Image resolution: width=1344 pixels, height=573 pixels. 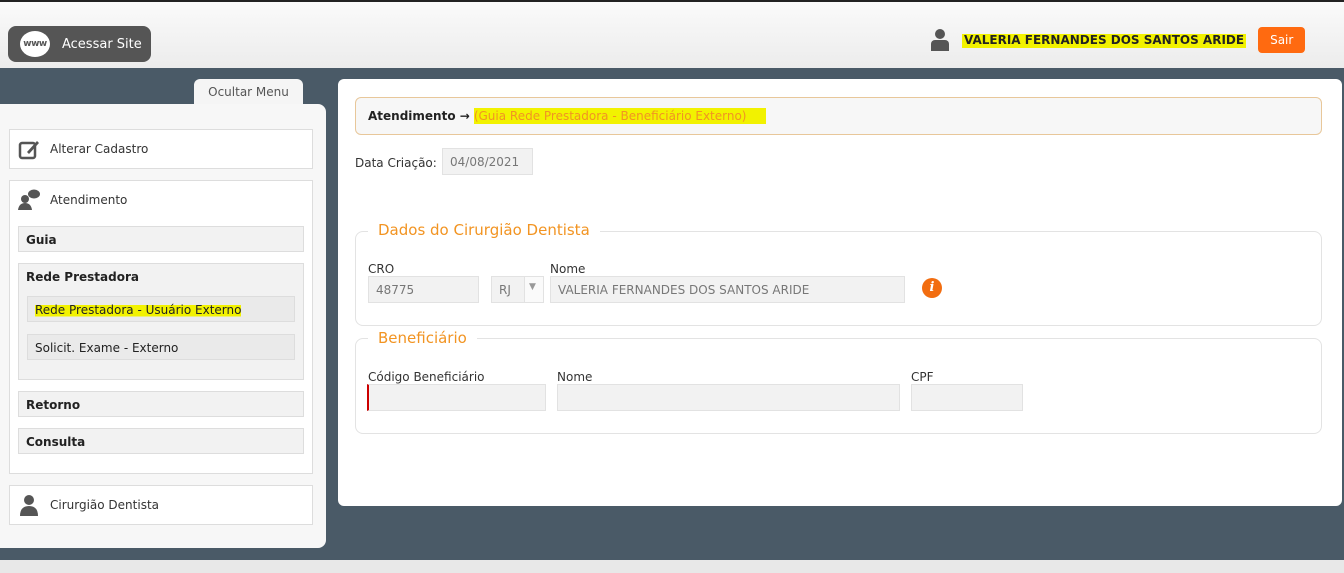 I want to click on sidebar-item-rede-prestadora: Rede Prestadora, so click(x=82, y=277).